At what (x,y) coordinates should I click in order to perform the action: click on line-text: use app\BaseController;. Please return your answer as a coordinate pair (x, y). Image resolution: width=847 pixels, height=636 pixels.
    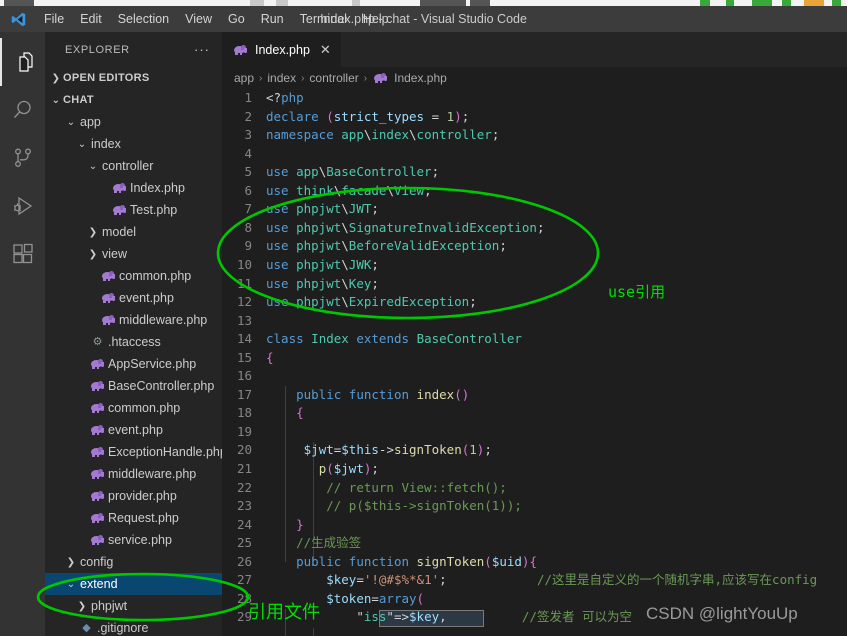
    Looking at the image, I should click on (353, 172).